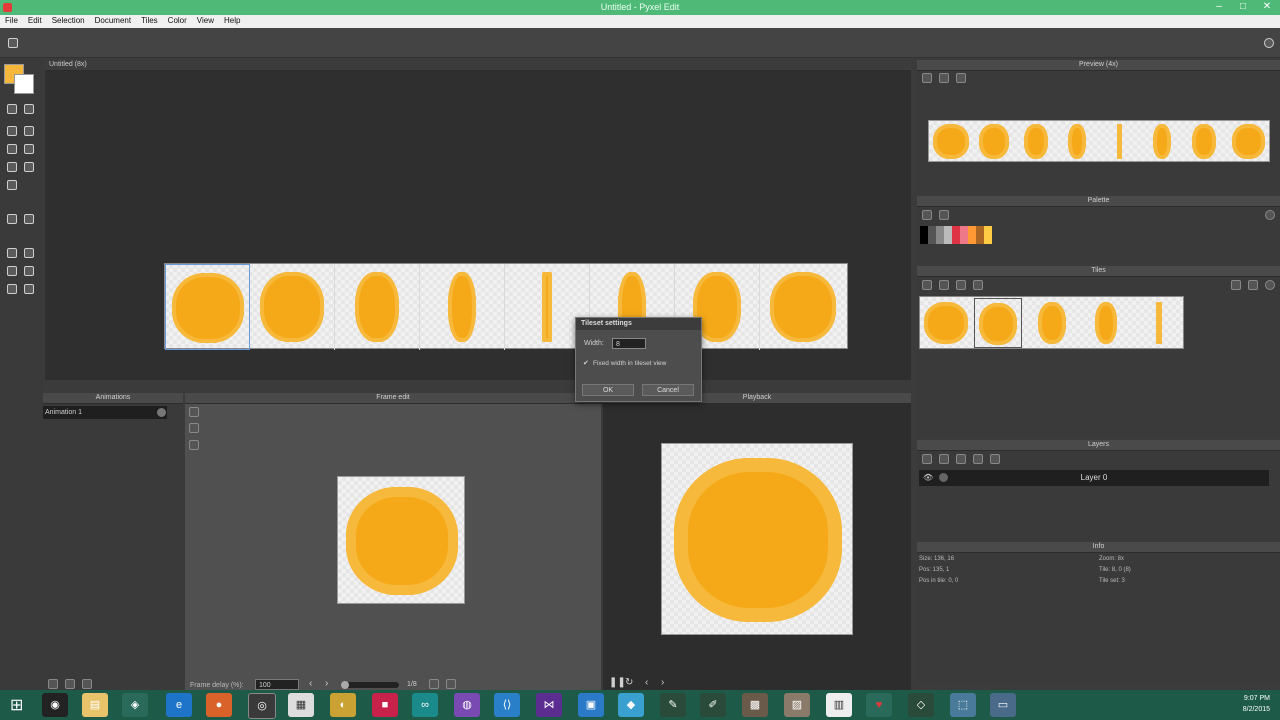 This screenshot has width=1280, height=720. What do you see at coordinates (927, 285) in the screenshot?
I see `add-tile-icon` at bounding box center [927, 285].